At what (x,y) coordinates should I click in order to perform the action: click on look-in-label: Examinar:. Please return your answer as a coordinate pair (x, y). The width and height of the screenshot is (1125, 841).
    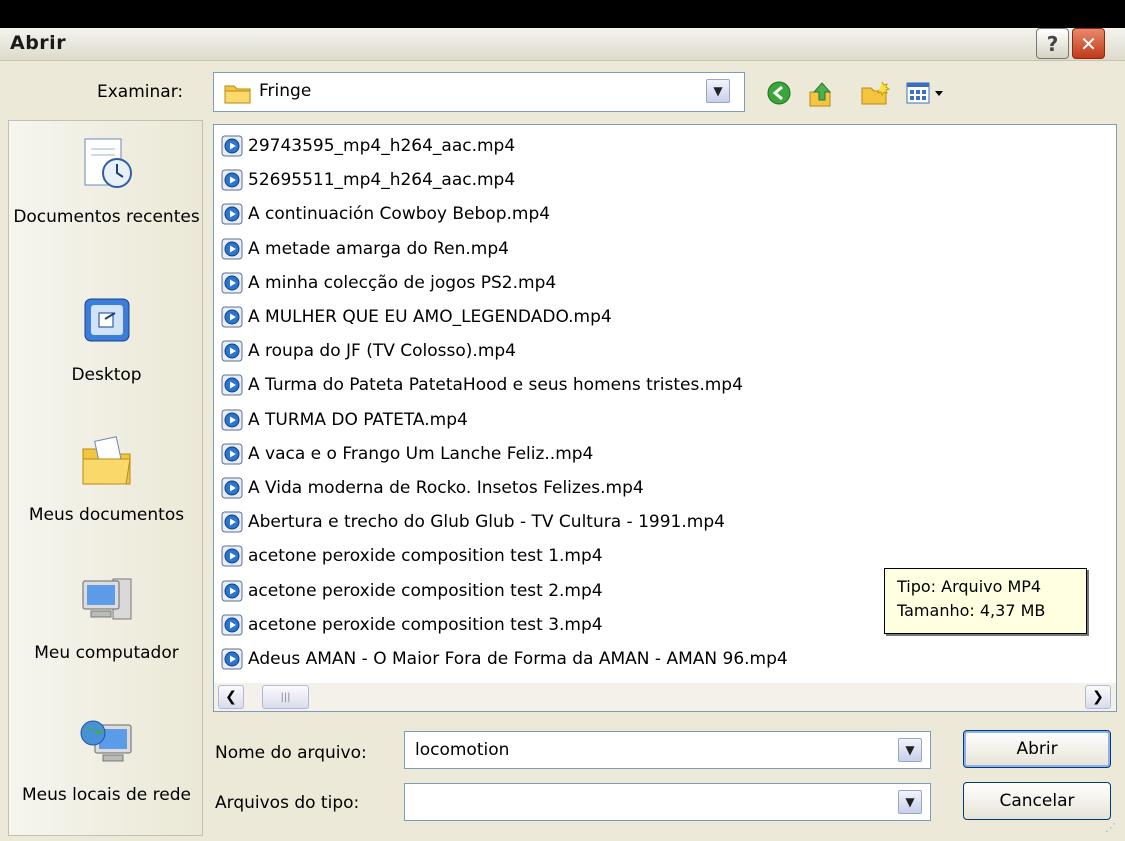
    Looking at the image, I should click on (140, 92).